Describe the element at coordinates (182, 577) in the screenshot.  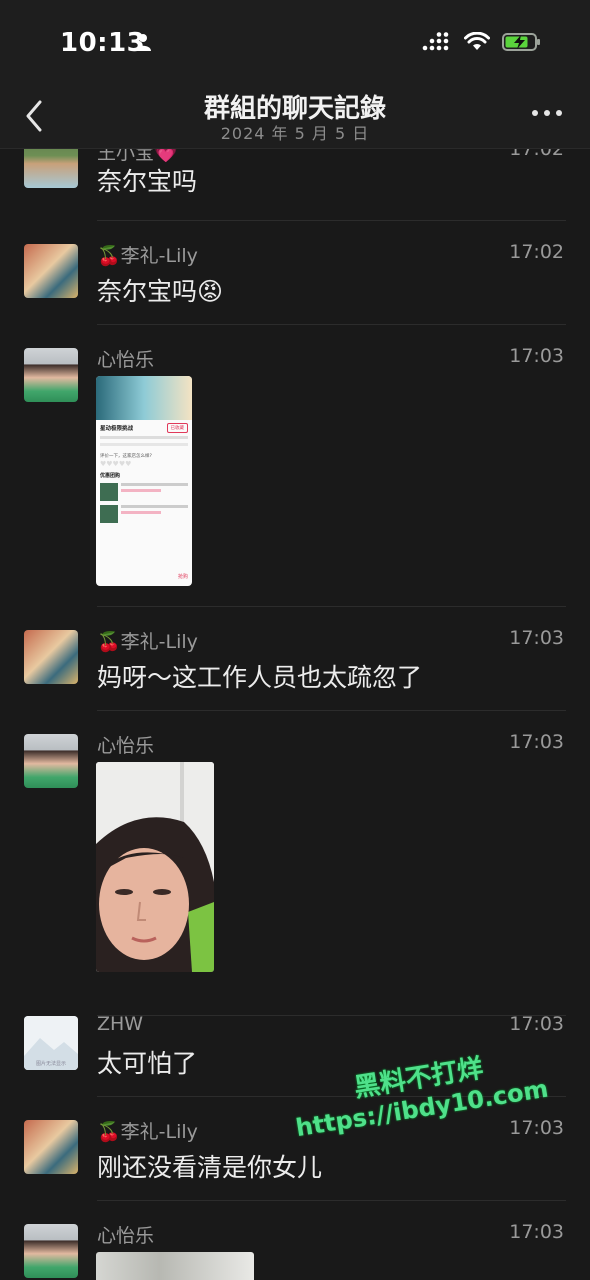
I see `image-buy-button: 抢购` at that location.